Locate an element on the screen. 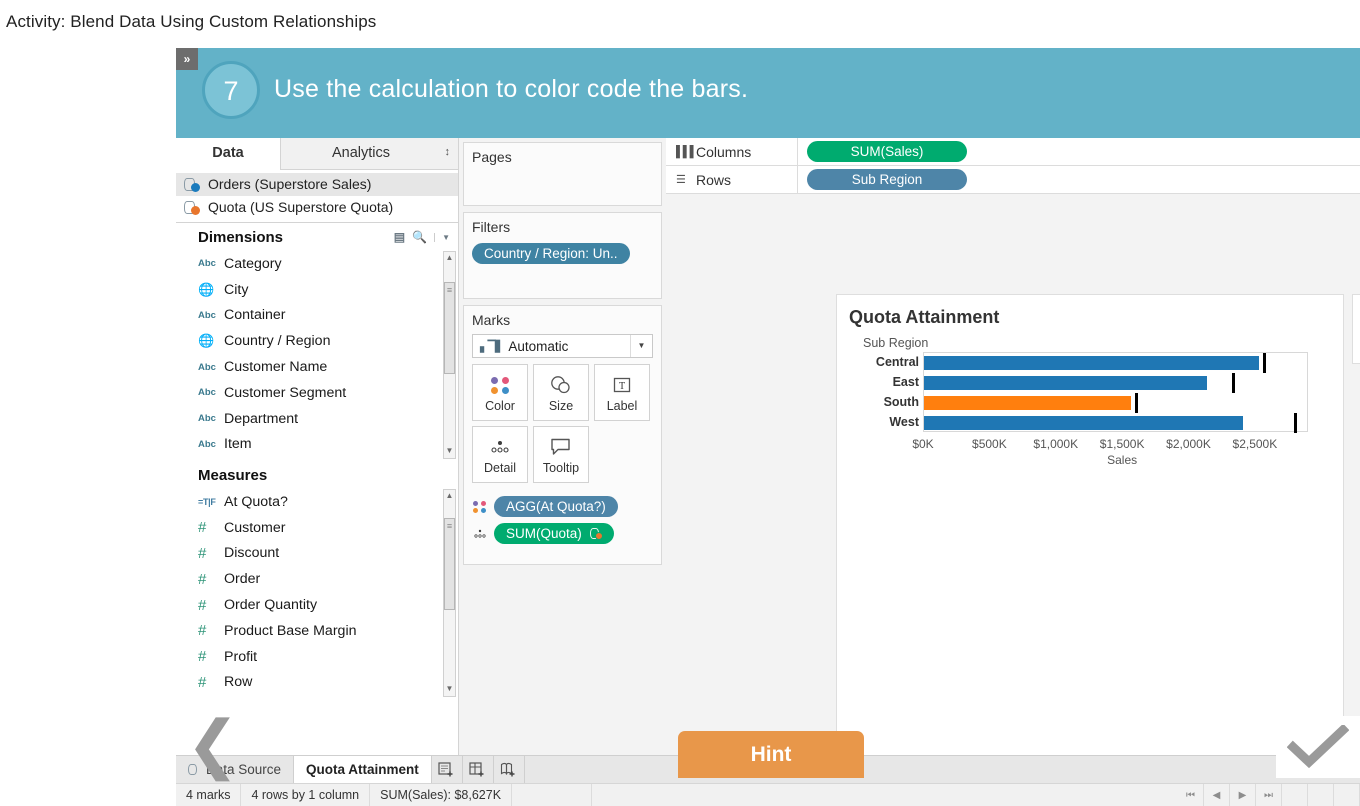 The image size is (1360, 806). new-worksheet-icon is located at coordinates (447, 769).